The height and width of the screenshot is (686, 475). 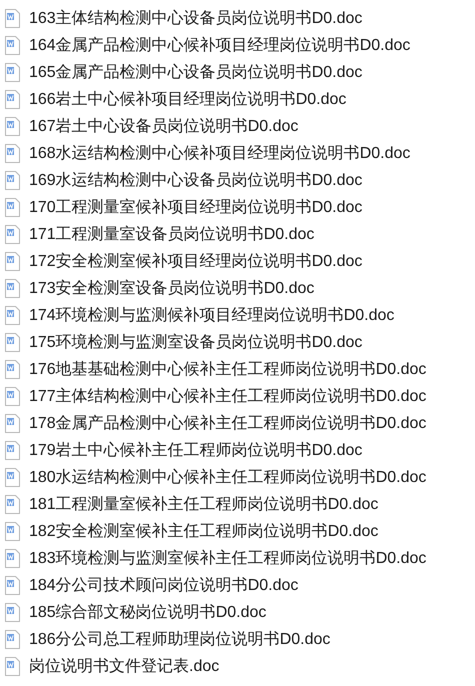 What do you see at coordinates (227, 478) in the screenshot?
I see `file-name: 180水运结构检测中心候补主任工程师岗位说明书D0.doc` at bounding box center [227, 478].